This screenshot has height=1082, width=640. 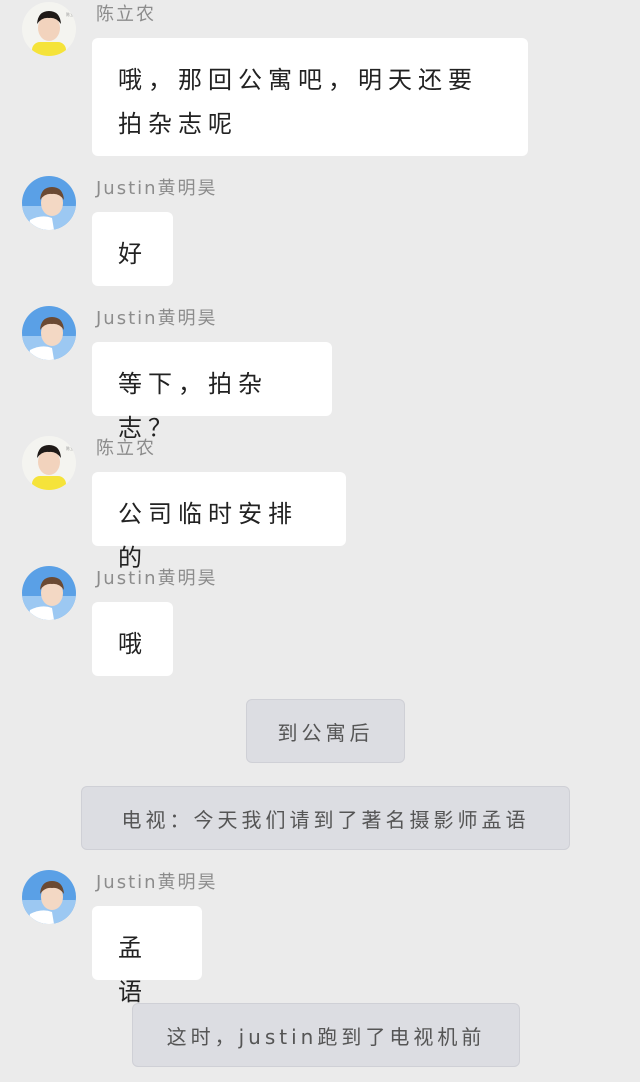 I want to click on narration-box: 到公寓后, so click(x=325, y=731).